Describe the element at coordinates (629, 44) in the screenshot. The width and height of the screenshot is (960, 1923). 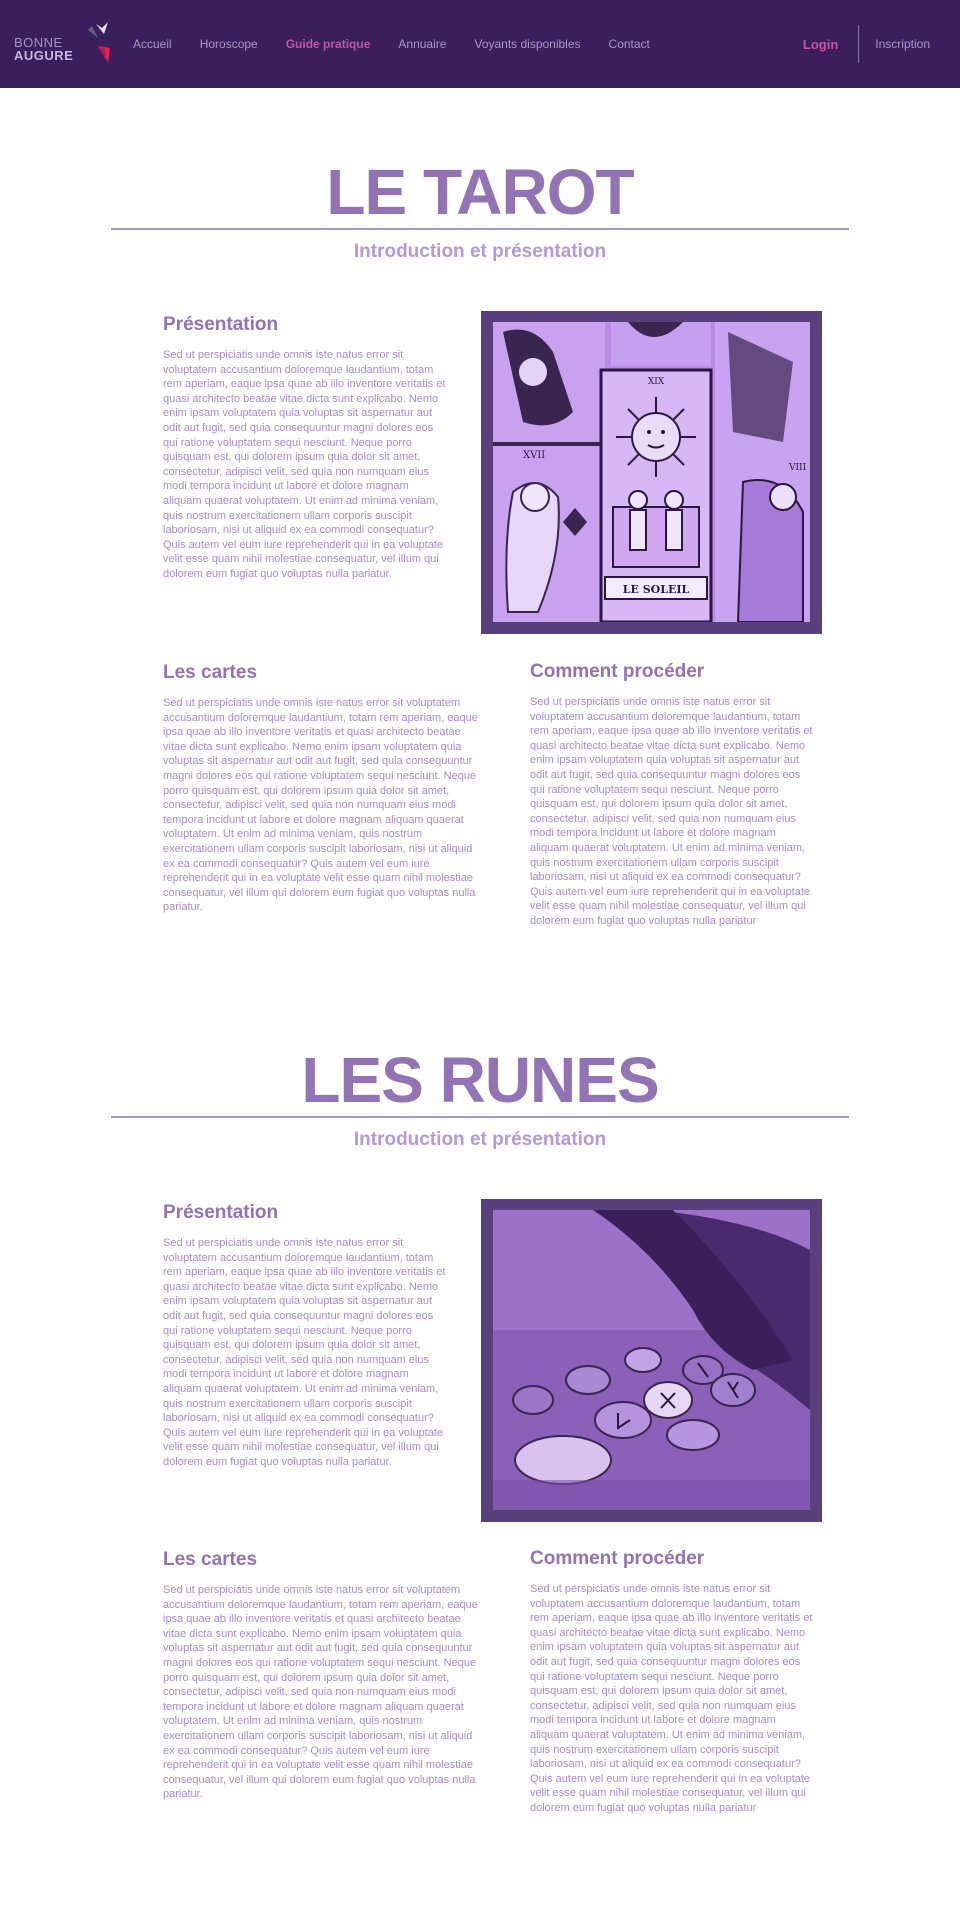
I see `nav-item-contact: Contact` at that location.